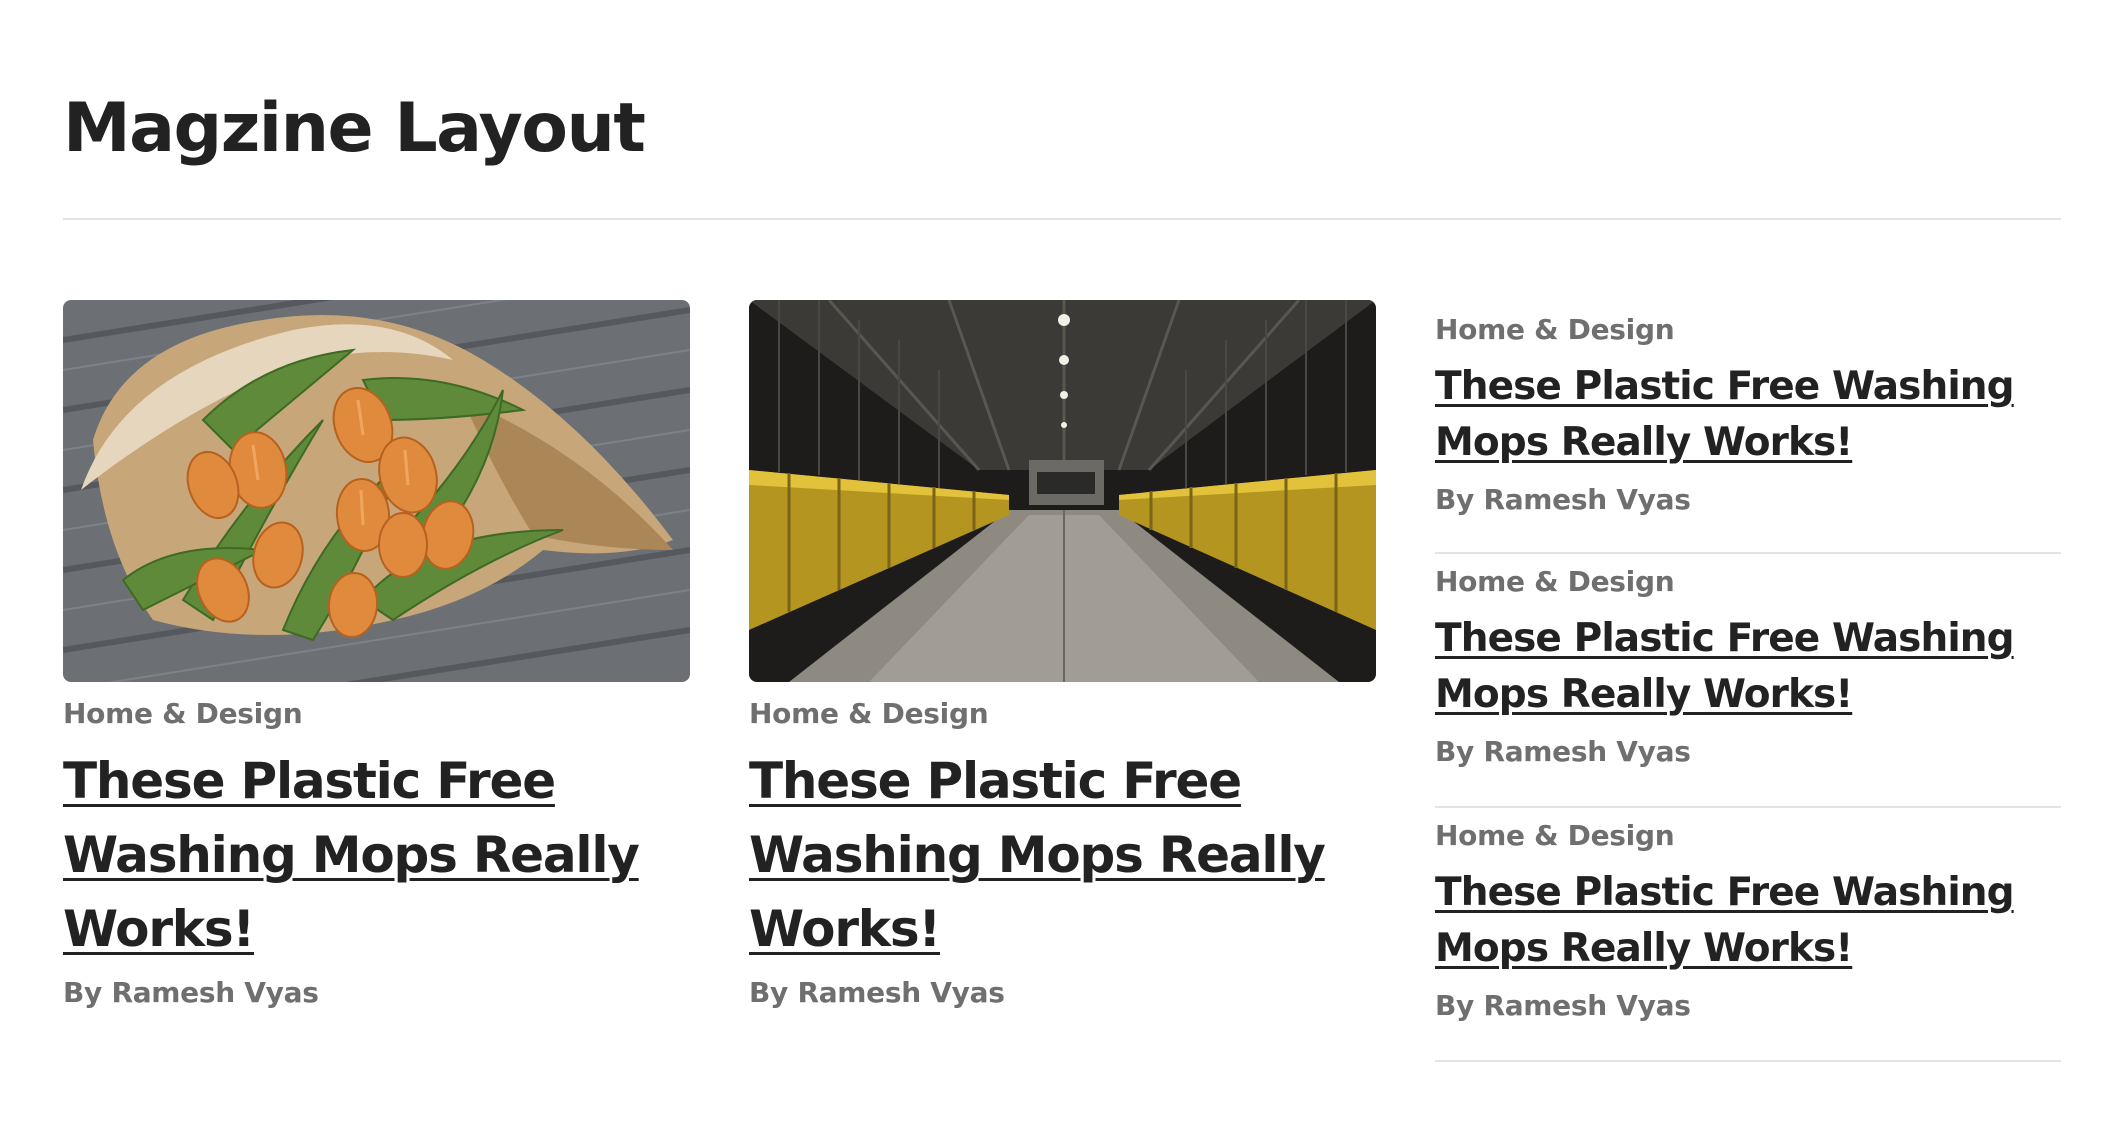  Describe the element at coordinates (1062, 219) in the screenshot. I see `header-divider` at that location.